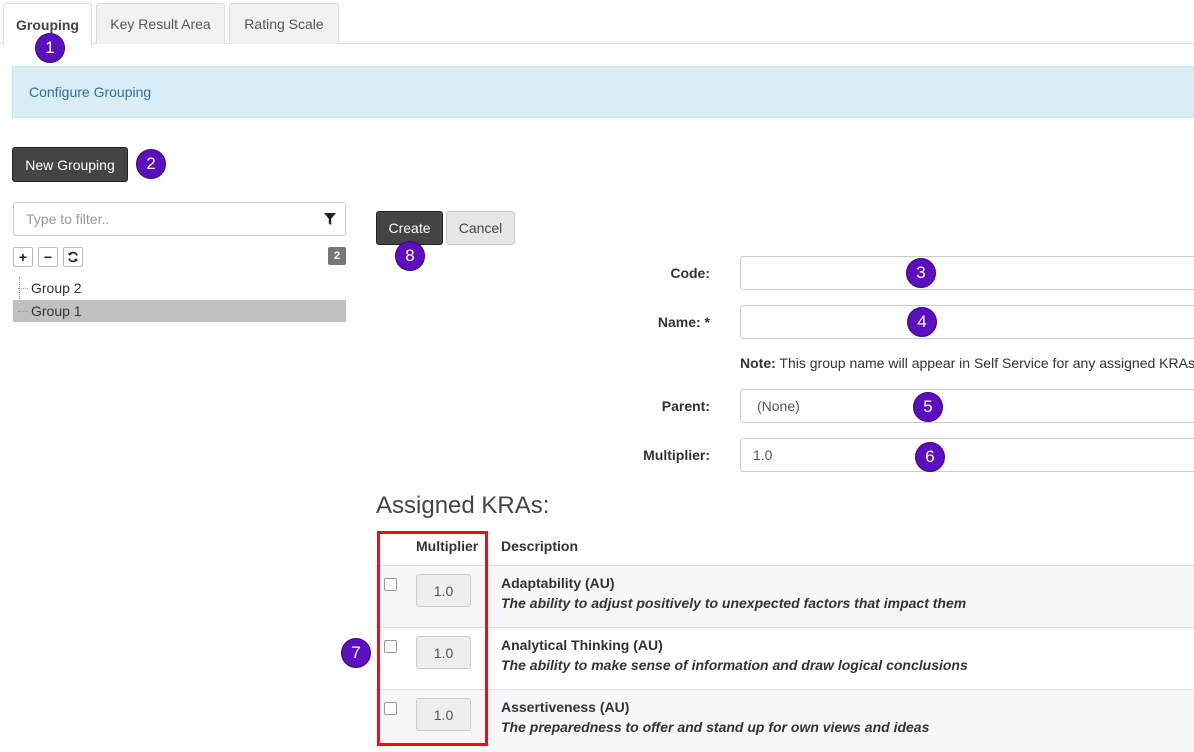 This screenshot has width=1194, height=752. Describe the element at coordinates (330, 219) in the screenshot. I see `filter-icon` at that location.